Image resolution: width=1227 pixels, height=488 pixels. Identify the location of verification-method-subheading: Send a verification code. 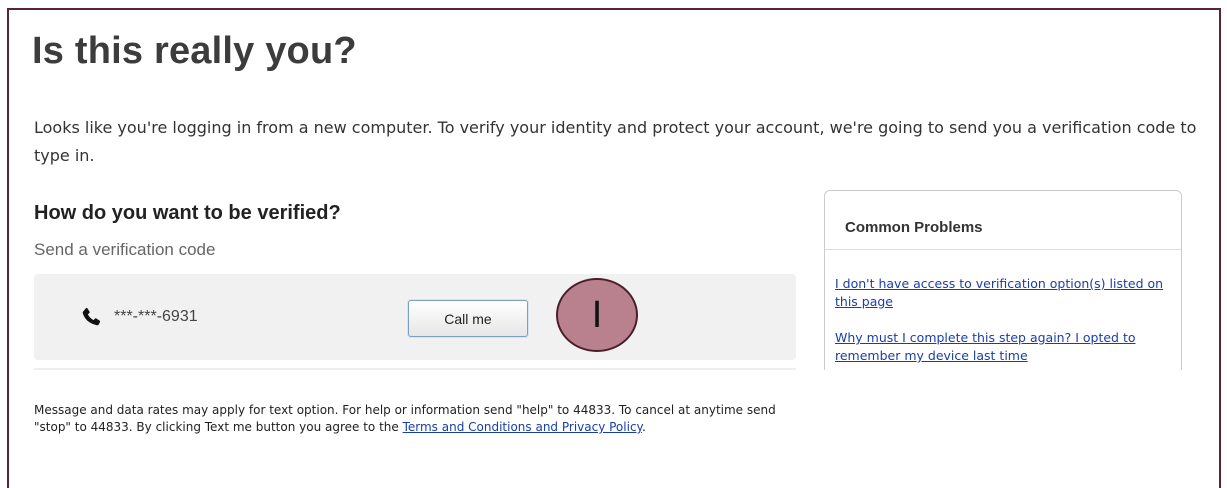
(125, 249).